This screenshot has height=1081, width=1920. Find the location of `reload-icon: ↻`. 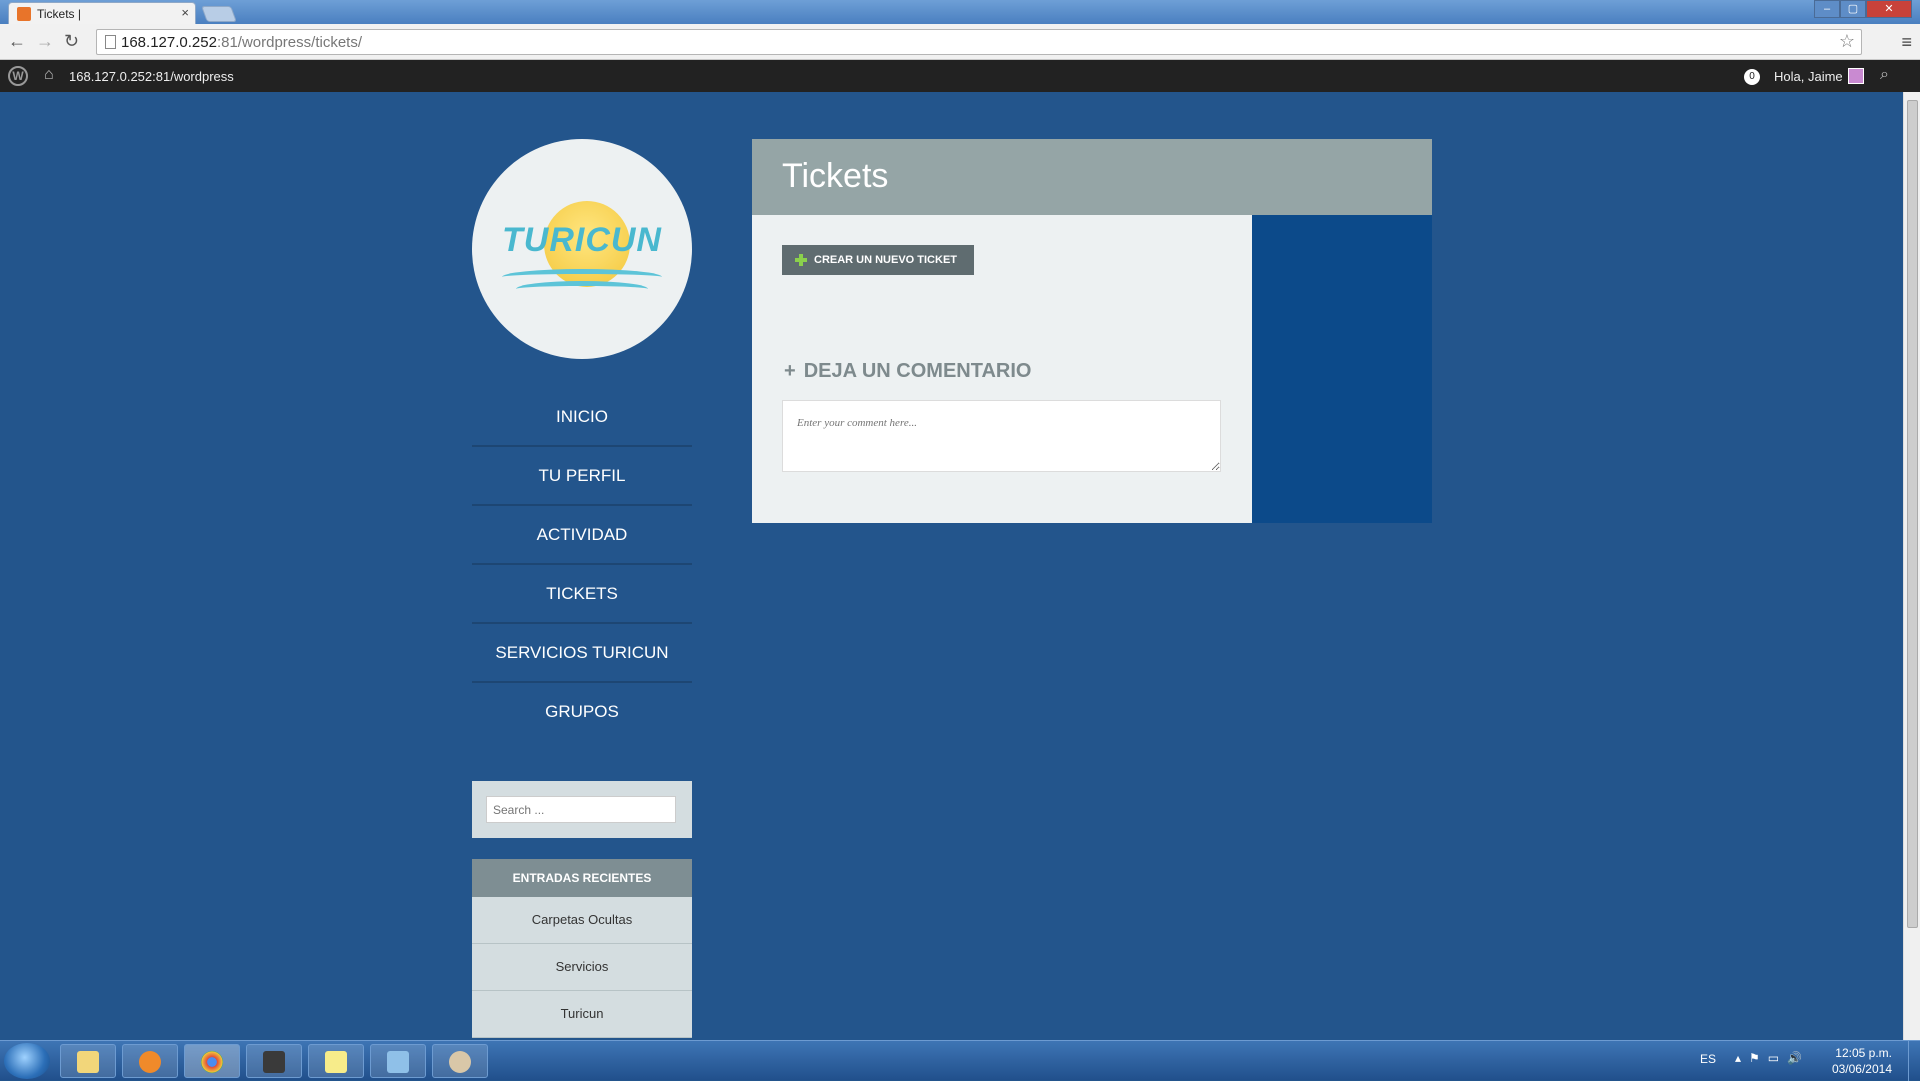

reload-icon: ↻ is located at coordinates (71, 41).